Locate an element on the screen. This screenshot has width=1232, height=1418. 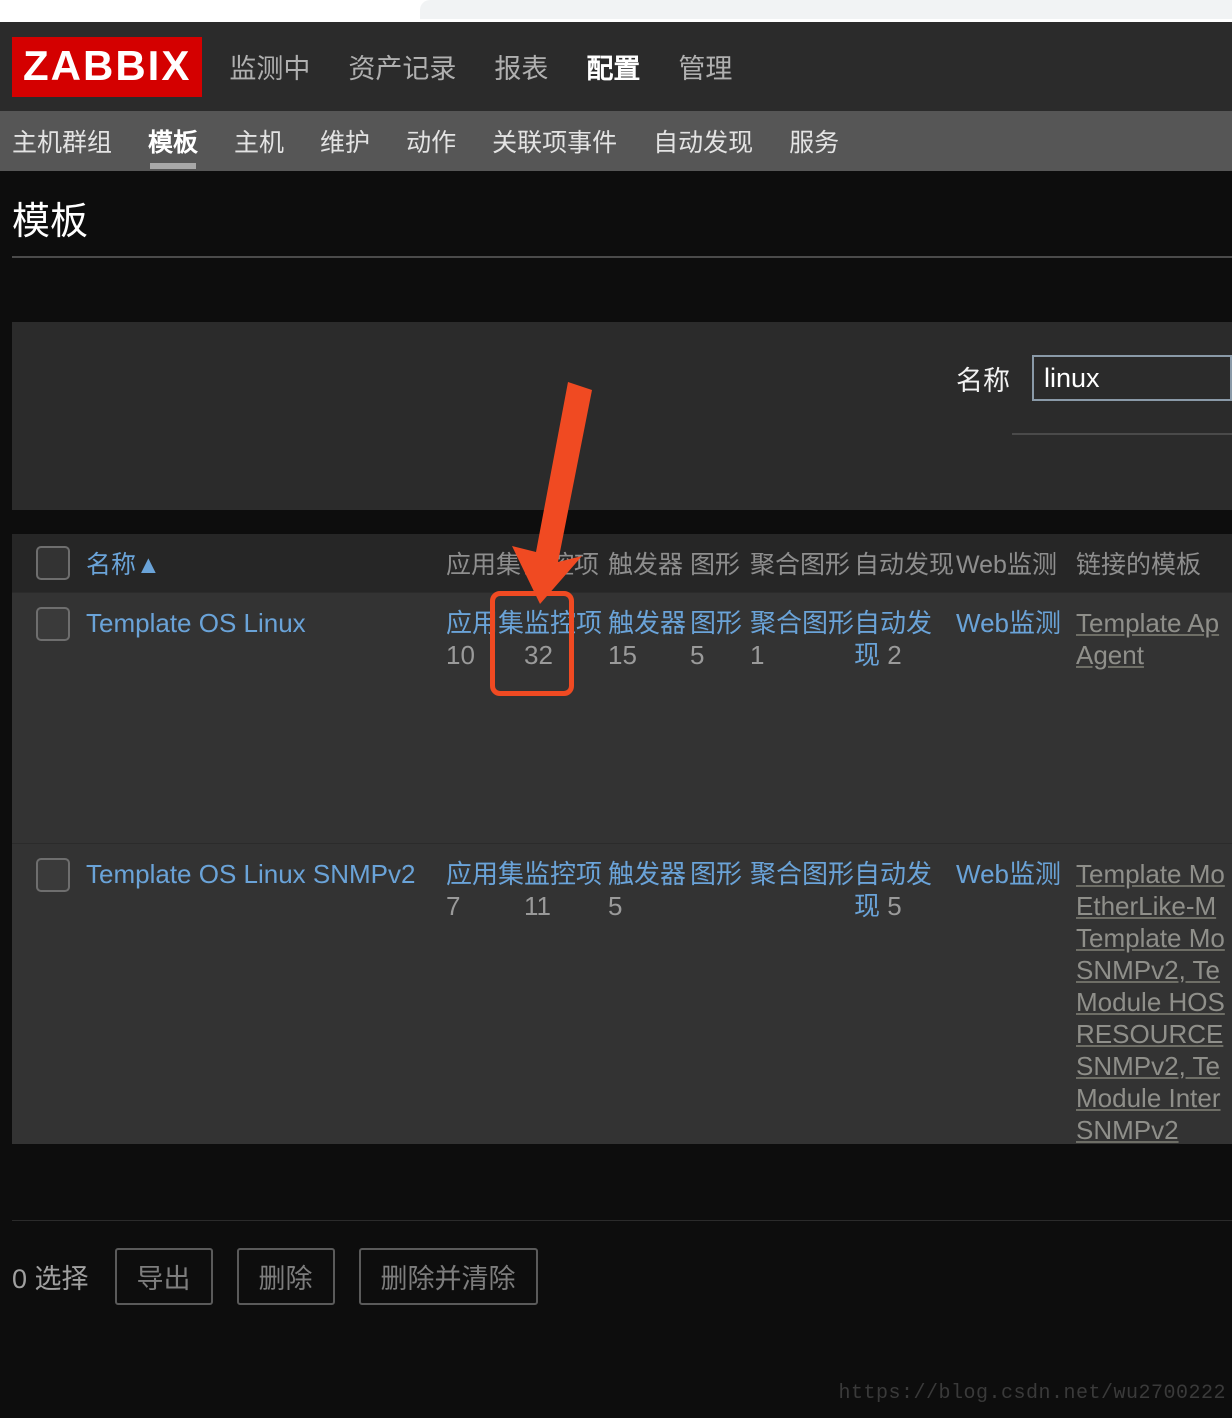
subnav-item-maintenance: 维护 is located at coordinates (345, 141).